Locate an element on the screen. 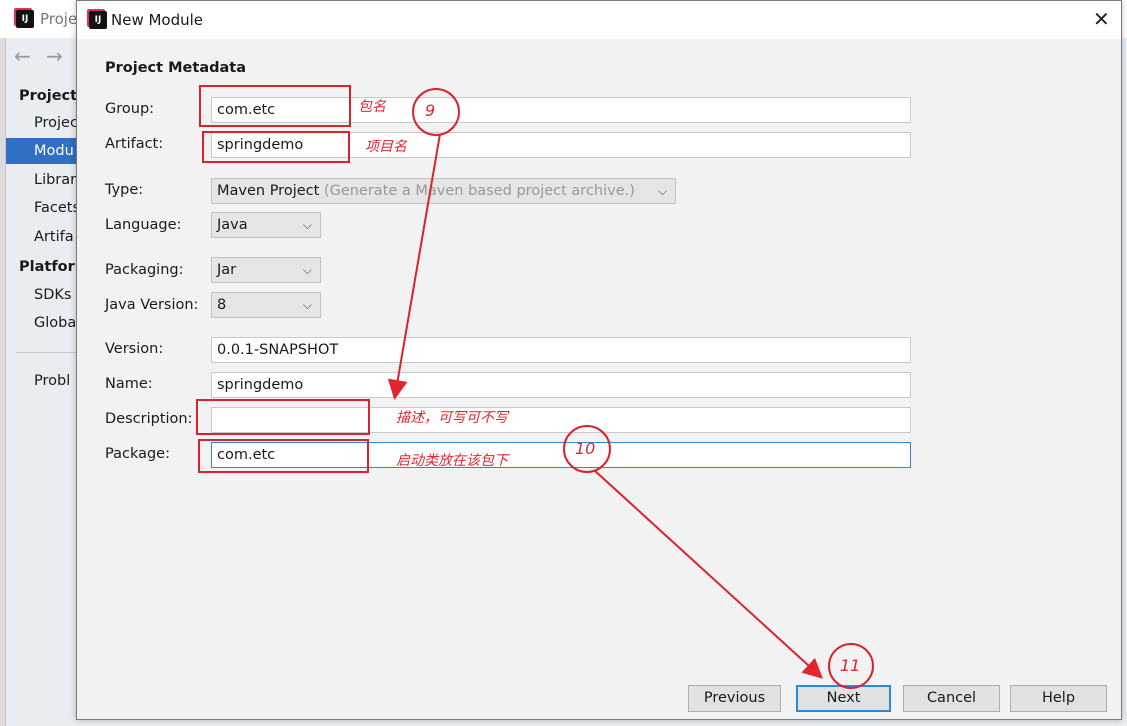  highlight-box-description is located at coordinates (283, 417).